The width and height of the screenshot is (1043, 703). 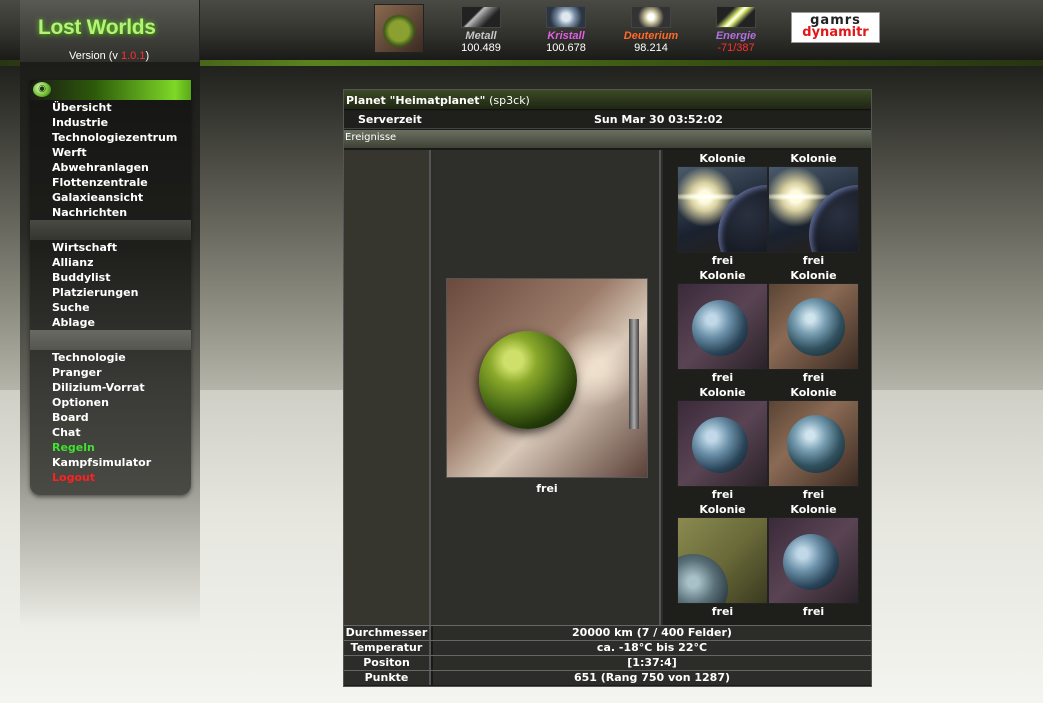 What do you see at coordinates (71, 307) in the screenshot?
I see `nav-suche: Suche` at bounding box center [71, 307].